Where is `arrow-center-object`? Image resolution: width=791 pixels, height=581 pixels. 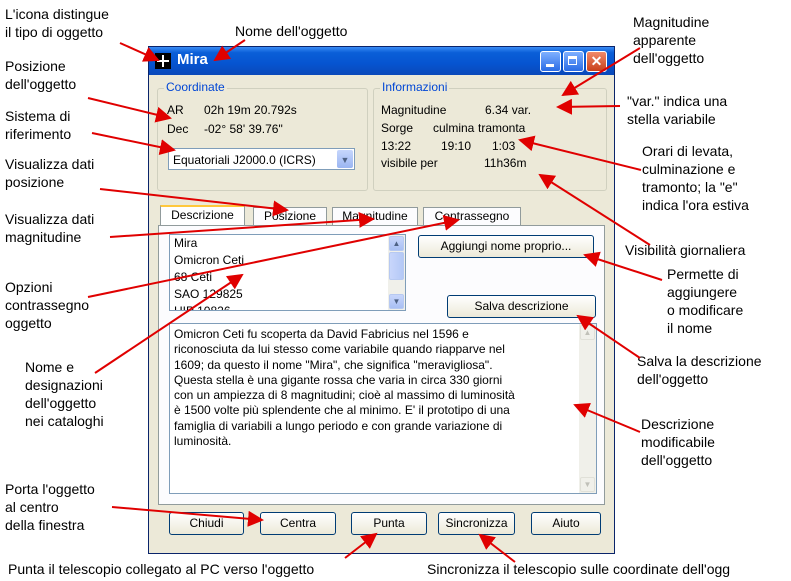
arrow-center-object is located at coordinates (187, 516).